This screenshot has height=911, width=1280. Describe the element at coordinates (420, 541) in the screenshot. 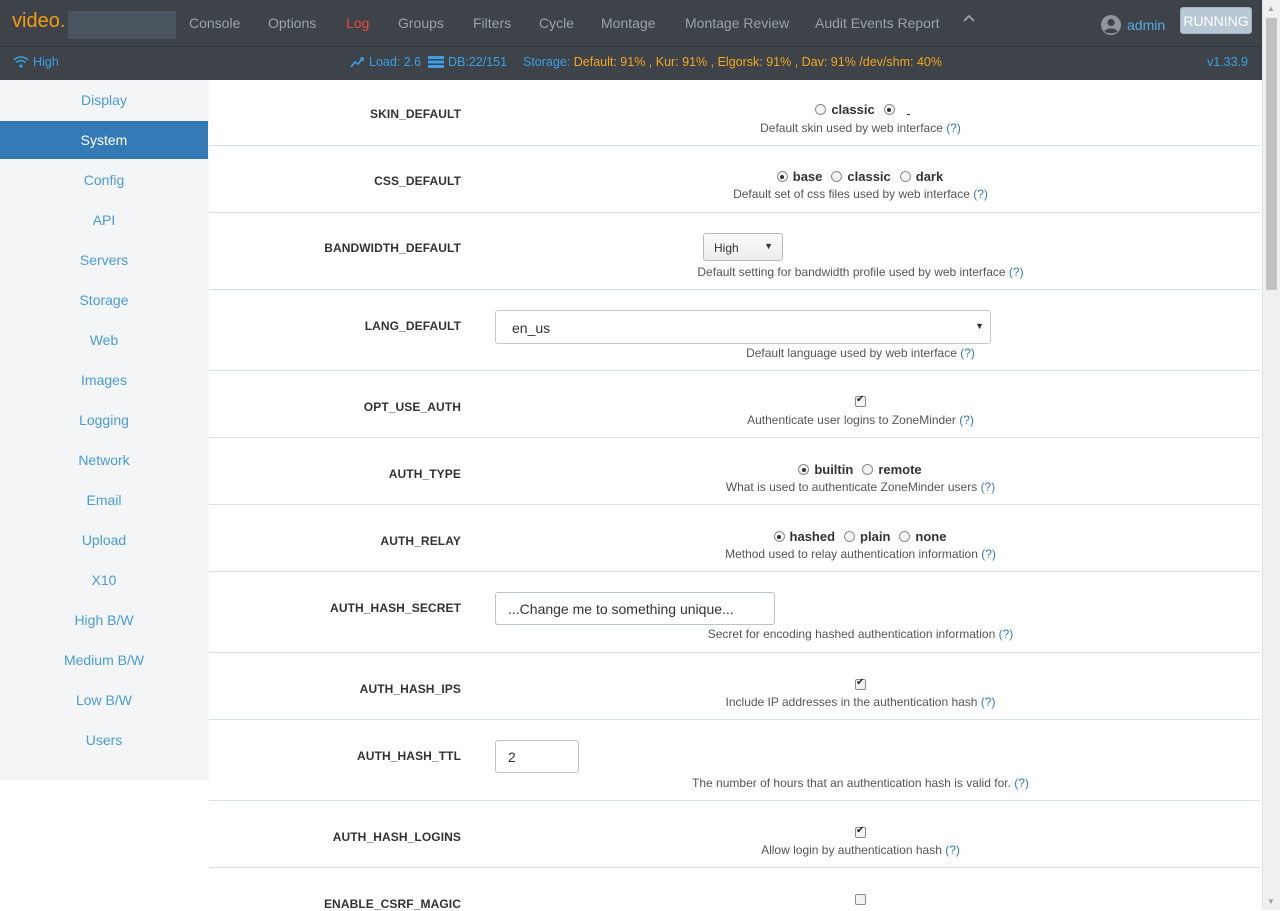

I see `setting-label: AUTH_RELAY` at that location.